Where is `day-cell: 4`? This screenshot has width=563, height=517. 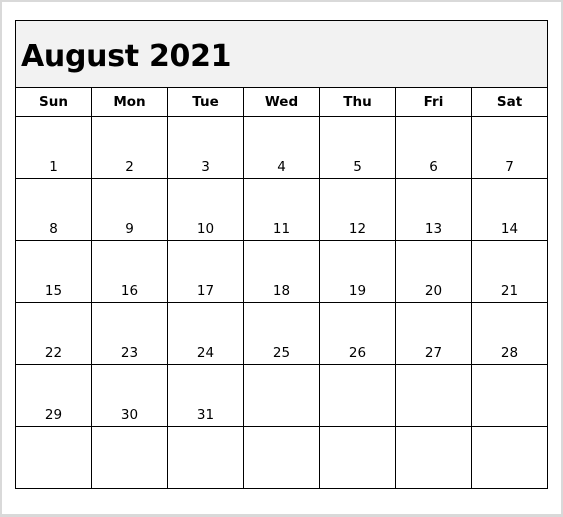
day-cell: 4 is located at coordinates (281, 147).